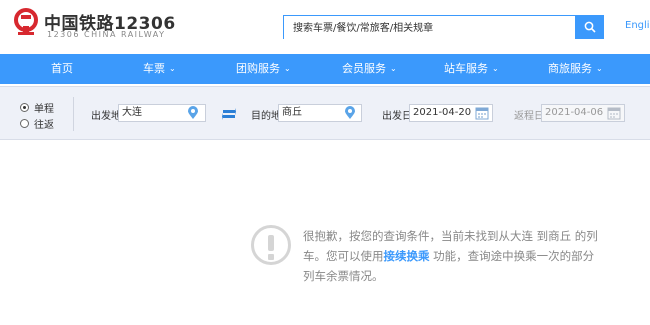 The height and width of the screenshot is (325, 650). I want to click on radio-label: 单程, so click(44, 109).